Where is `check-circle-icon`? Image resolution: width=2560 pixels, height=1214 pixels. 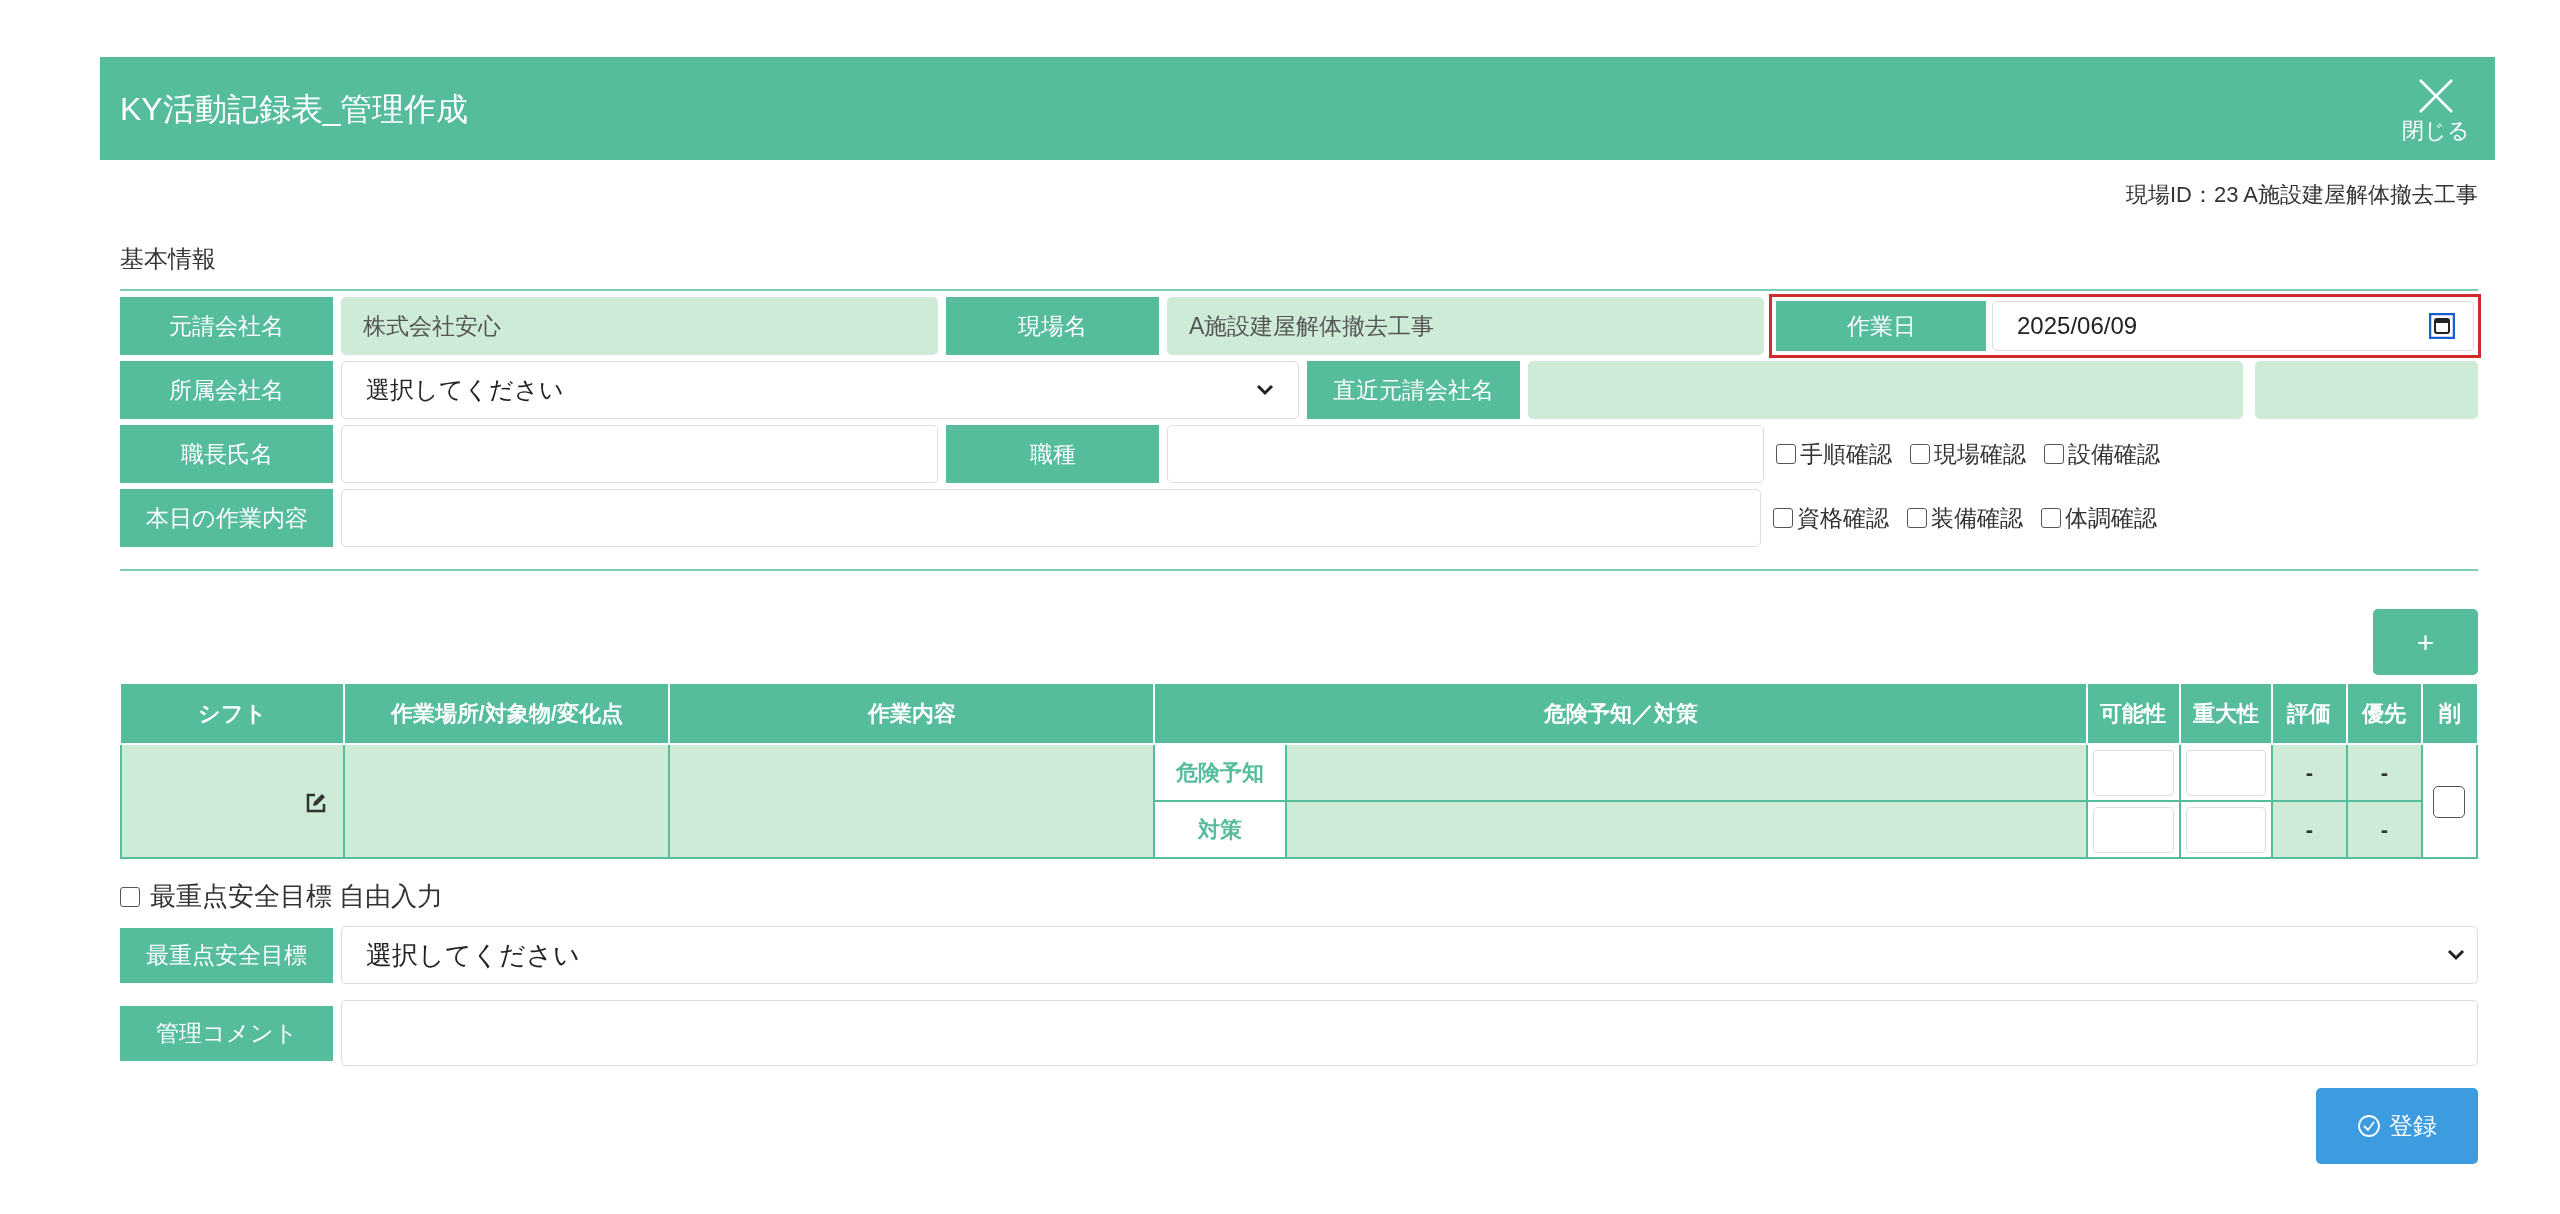 check-circle-icon is located at coordinates (2369, 1126).